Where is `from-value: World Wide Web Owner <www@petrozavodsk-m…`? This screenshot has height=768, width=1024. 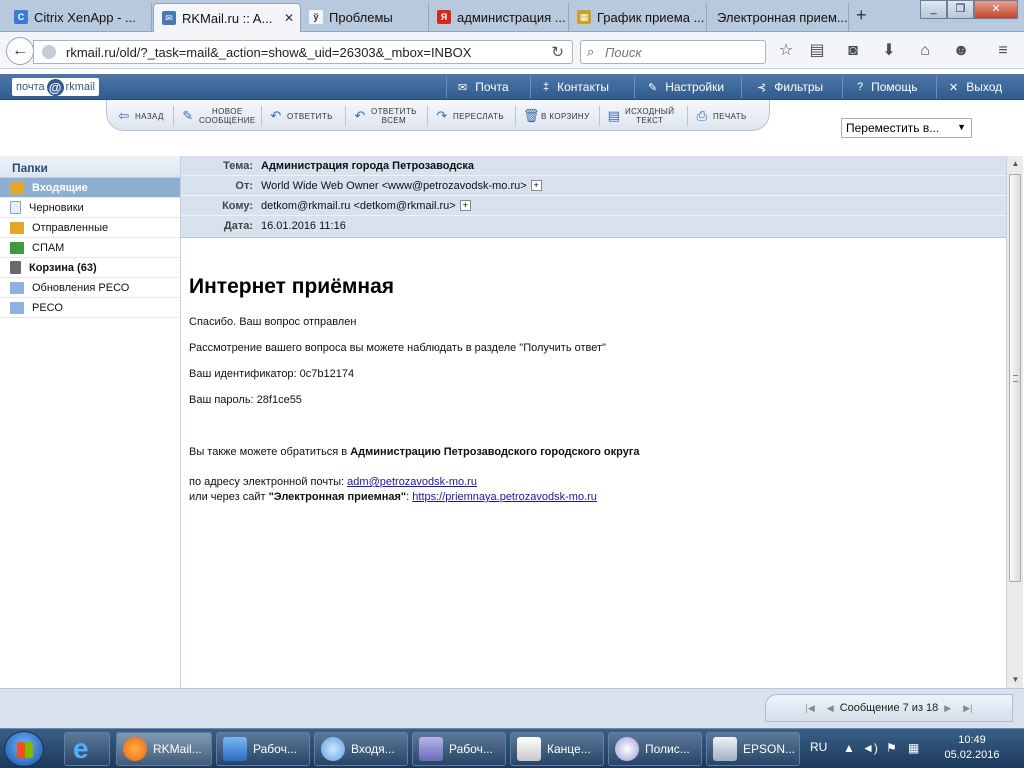 from-value: World Wide Web Owner <www@petrozavodsk-m… is located at coordinates (394, 186).